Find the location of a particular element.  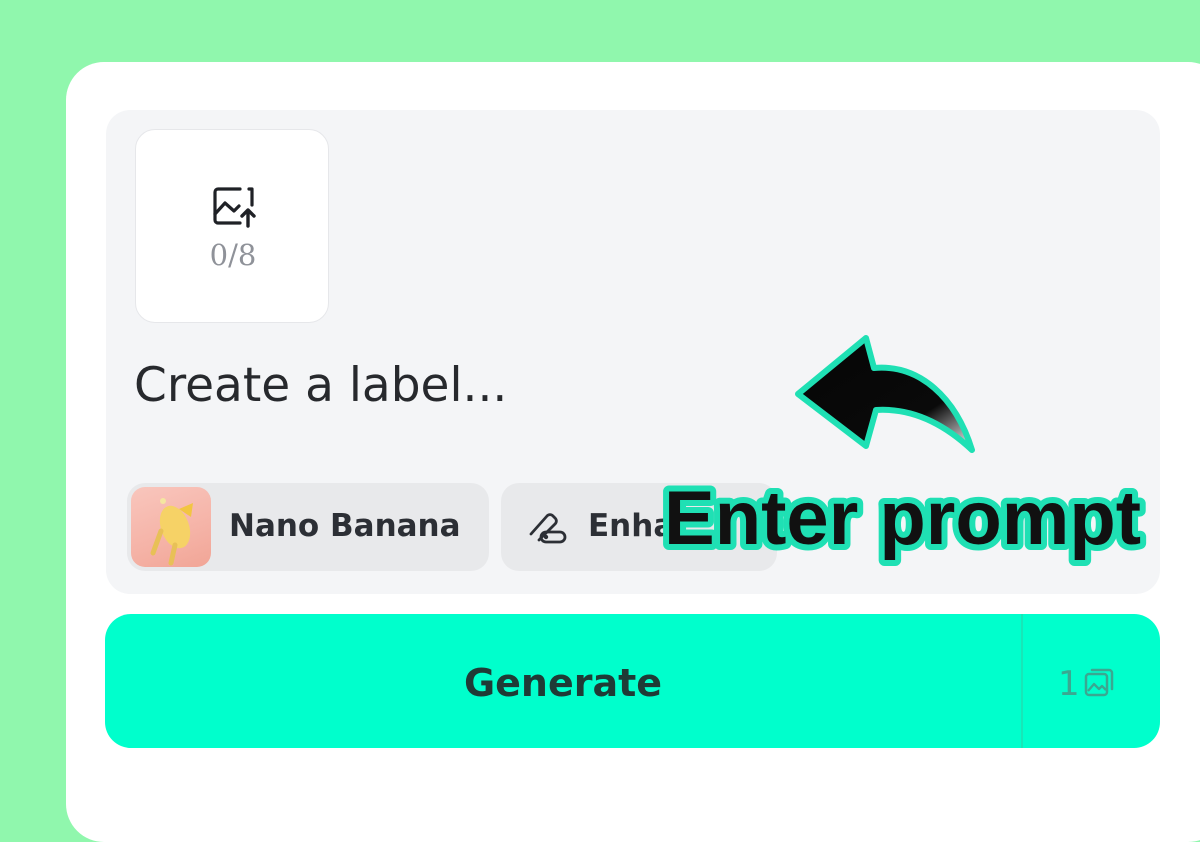

annotation-text: Enter prompt is located at coordinates (902, 518).